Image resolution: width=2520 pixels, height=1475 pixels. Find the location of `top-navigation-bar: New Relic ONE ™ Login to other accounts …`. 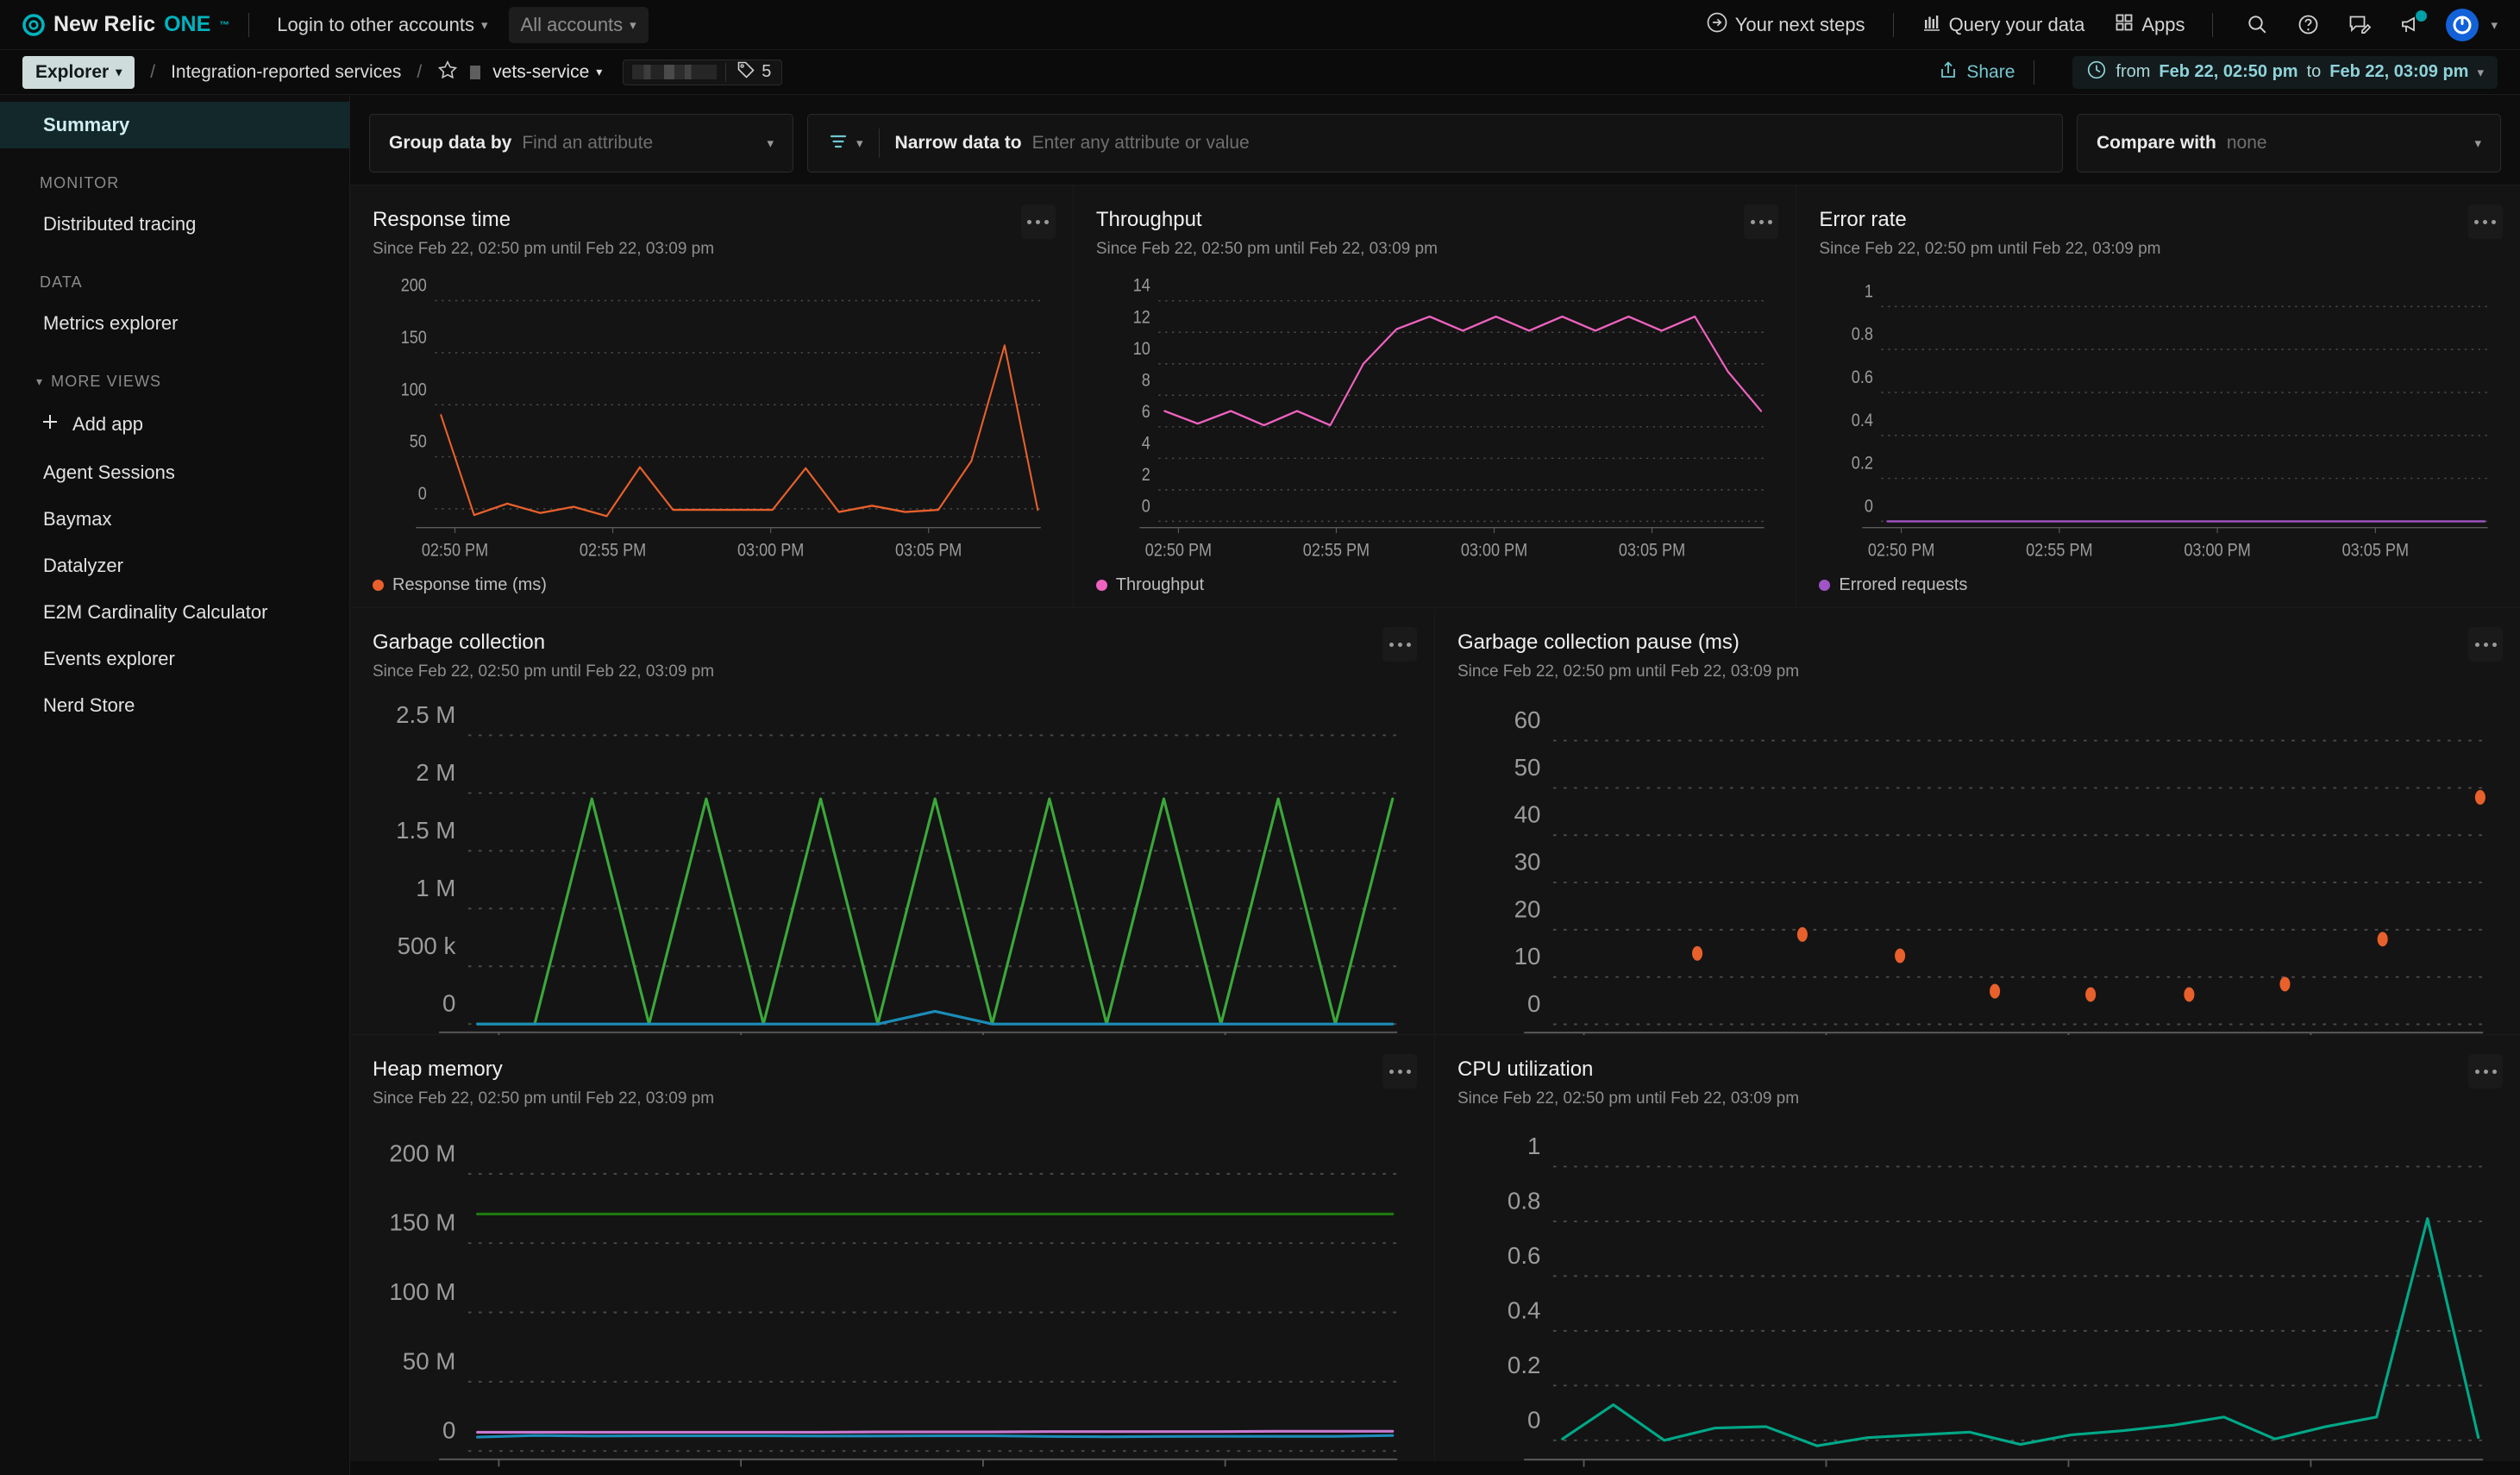

top-navigation-bar: New Relic ONE ™ Login to other accounts … is located at coordinates (1260, 25).